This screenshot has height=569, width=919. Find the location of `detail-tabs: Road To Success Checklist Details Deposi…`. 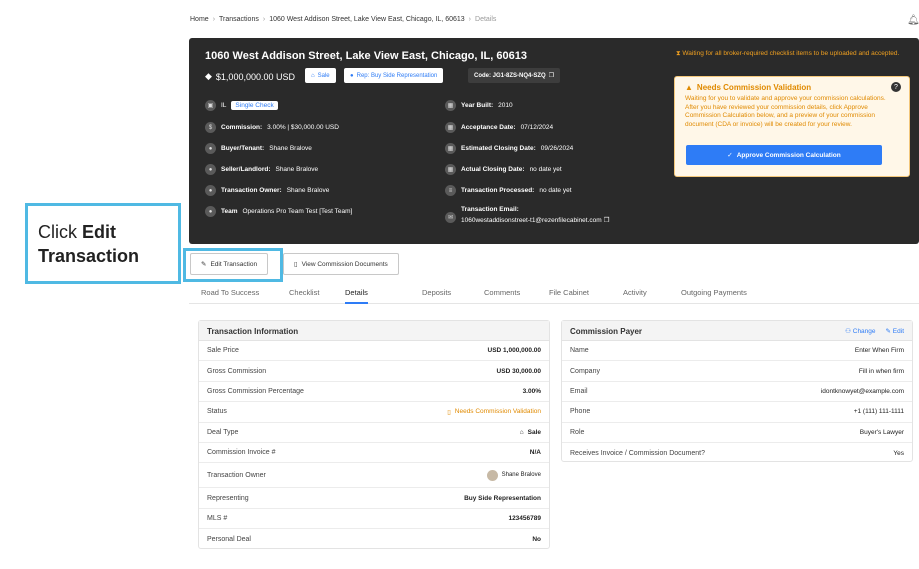

detail-tabs: Road To Success Checklist Details Deposi… is located at coordinates (554, 293).